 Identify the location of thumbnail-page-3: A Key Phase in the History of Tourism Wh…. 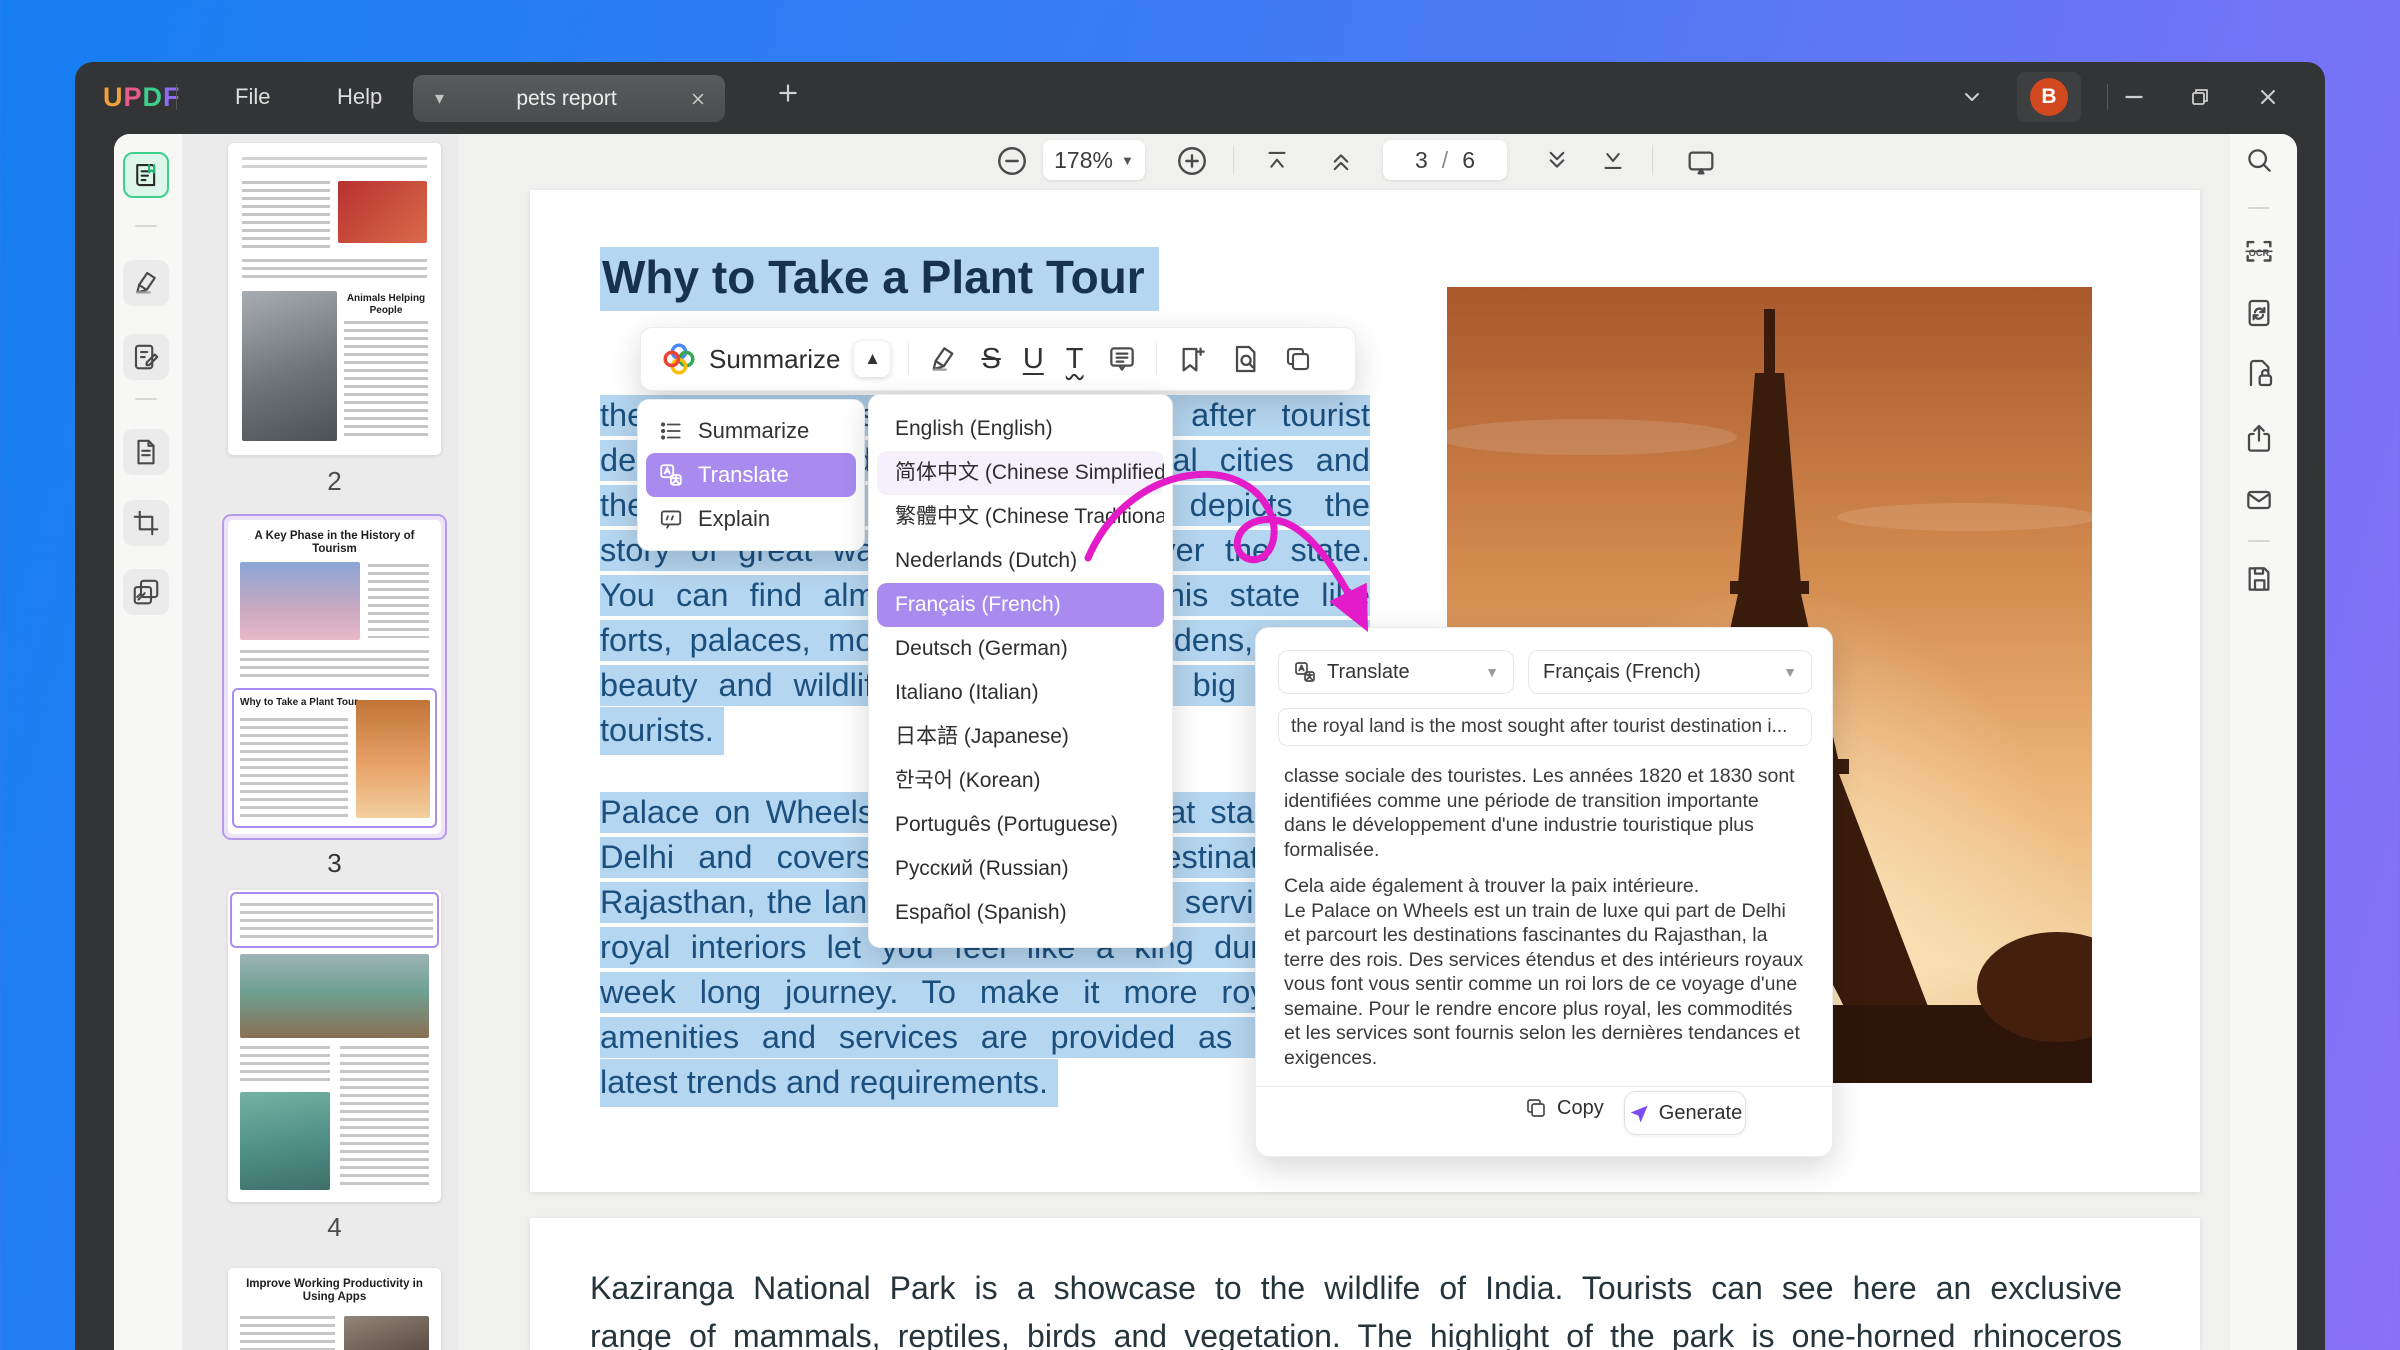
(334, 677).